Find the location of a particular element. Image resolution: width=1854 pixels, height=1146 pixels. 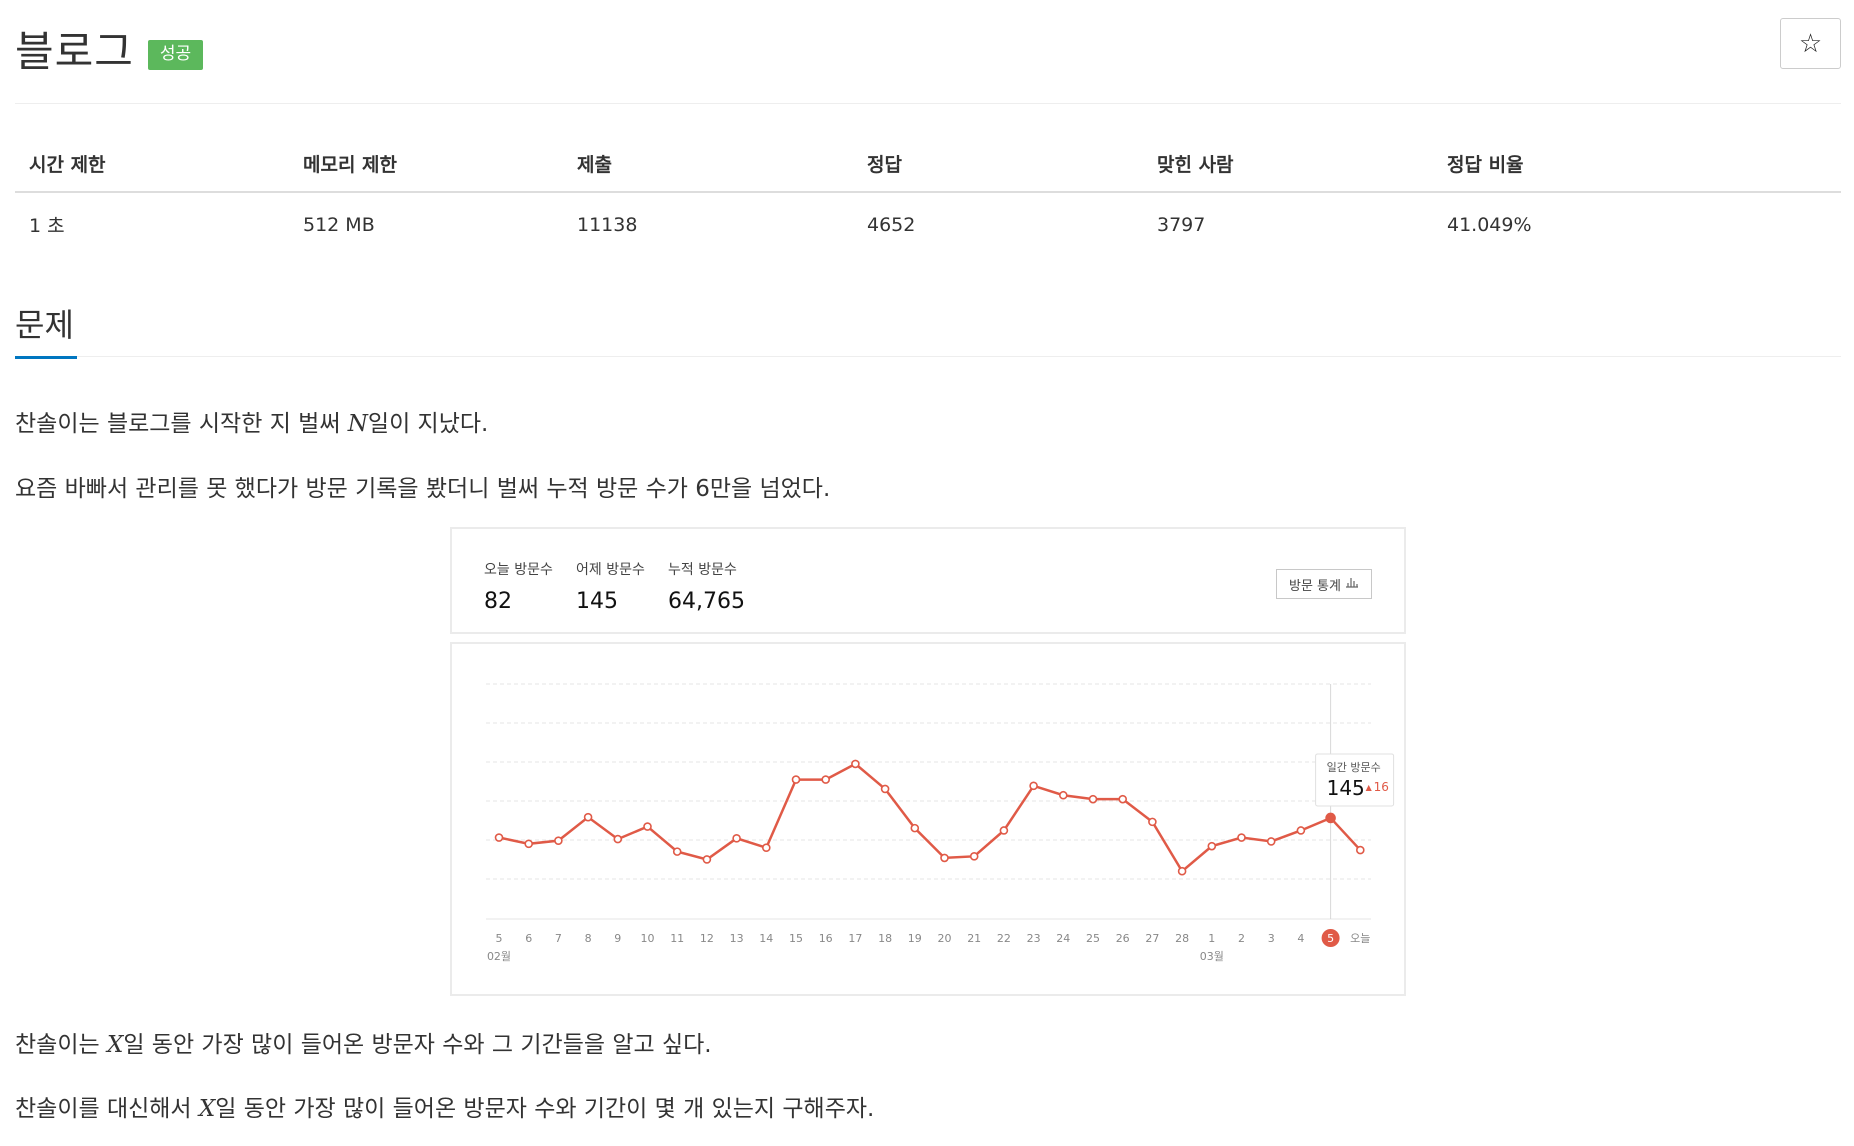

x-tick-label: 27 is located at coordinates (1152, 938).